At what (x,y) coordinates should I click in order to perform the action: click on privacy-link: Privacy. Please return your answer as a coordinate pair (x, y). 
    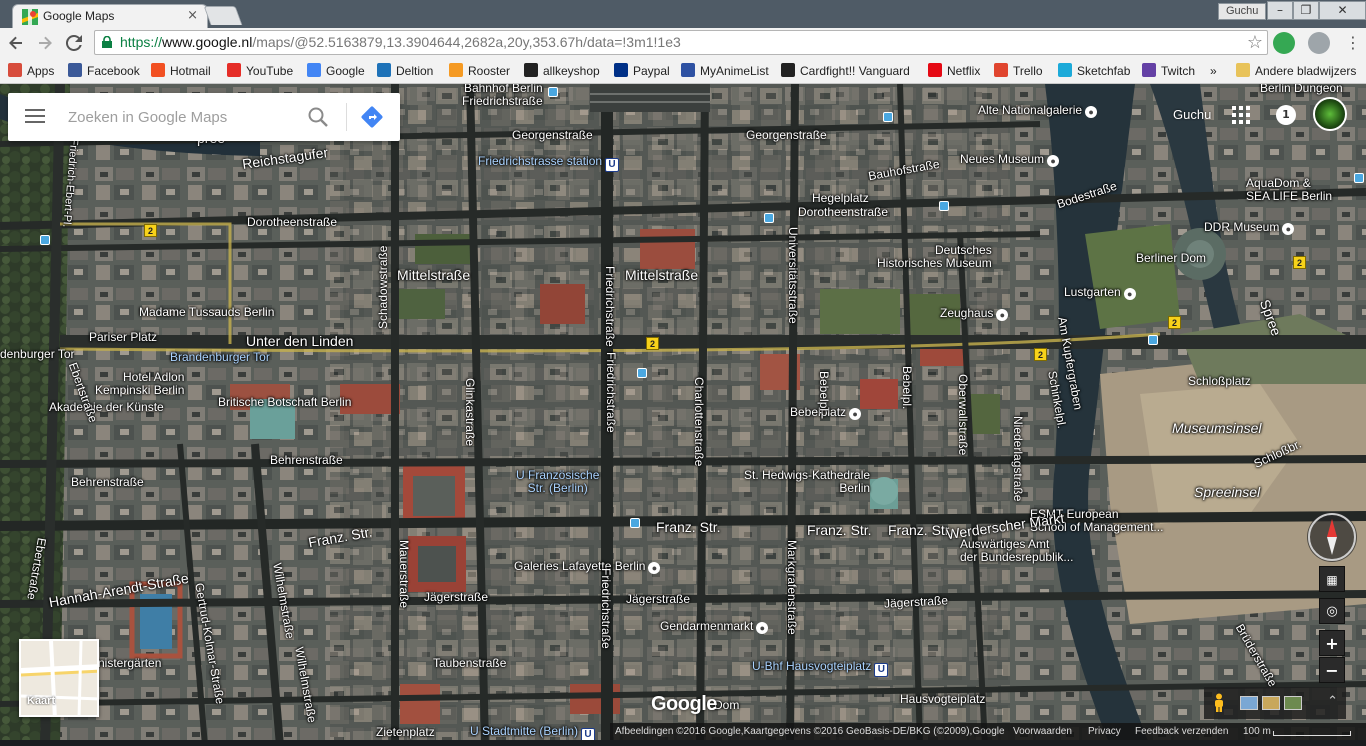
    Looking at the image, I should click on (1104, 731).